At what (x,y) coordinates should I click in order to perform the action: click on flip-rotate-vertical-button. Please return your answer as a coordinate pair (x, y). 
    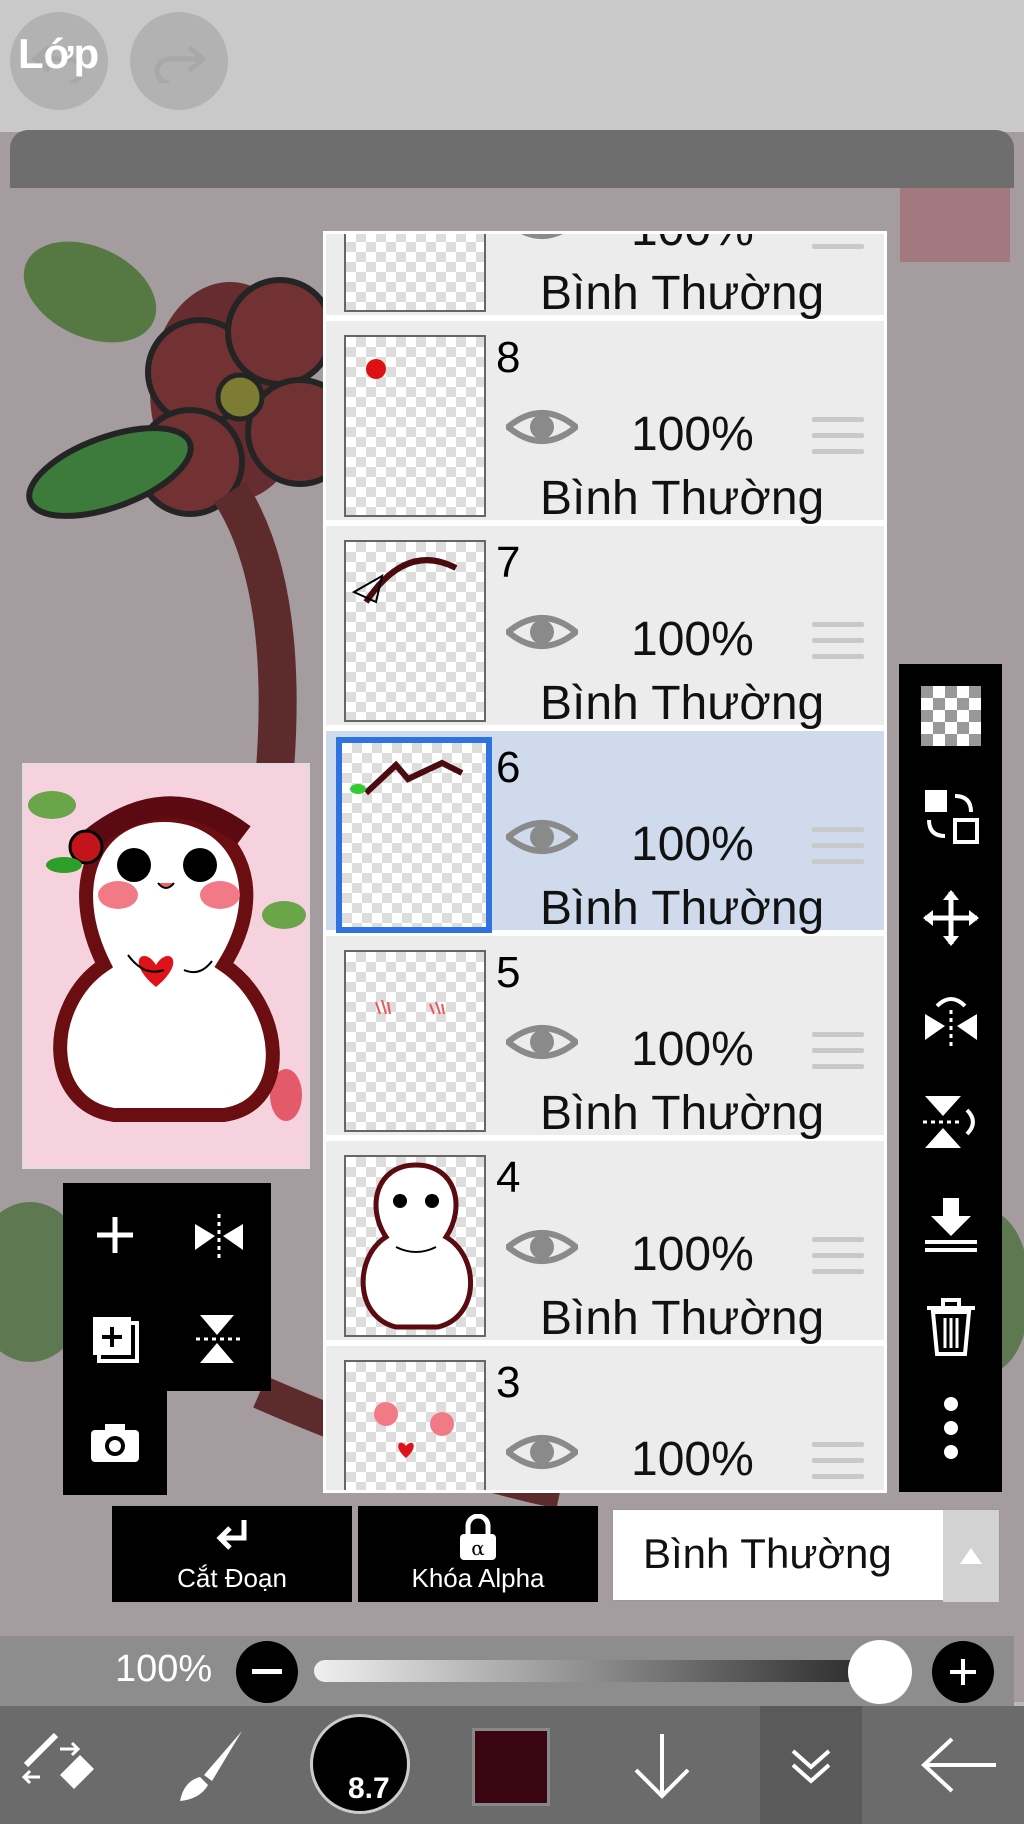
    Looking at the image, I should click on (950, 1122).